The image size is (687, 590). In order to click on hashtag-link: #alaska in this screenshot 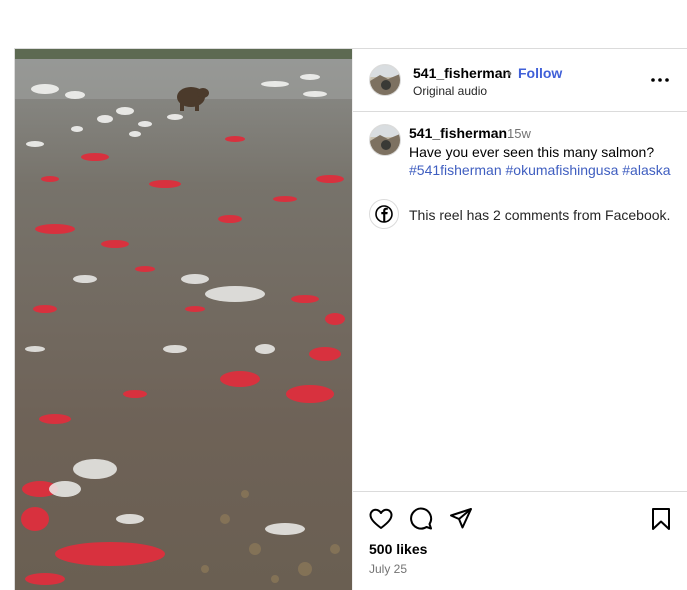, I will do `click(646, 170)`.